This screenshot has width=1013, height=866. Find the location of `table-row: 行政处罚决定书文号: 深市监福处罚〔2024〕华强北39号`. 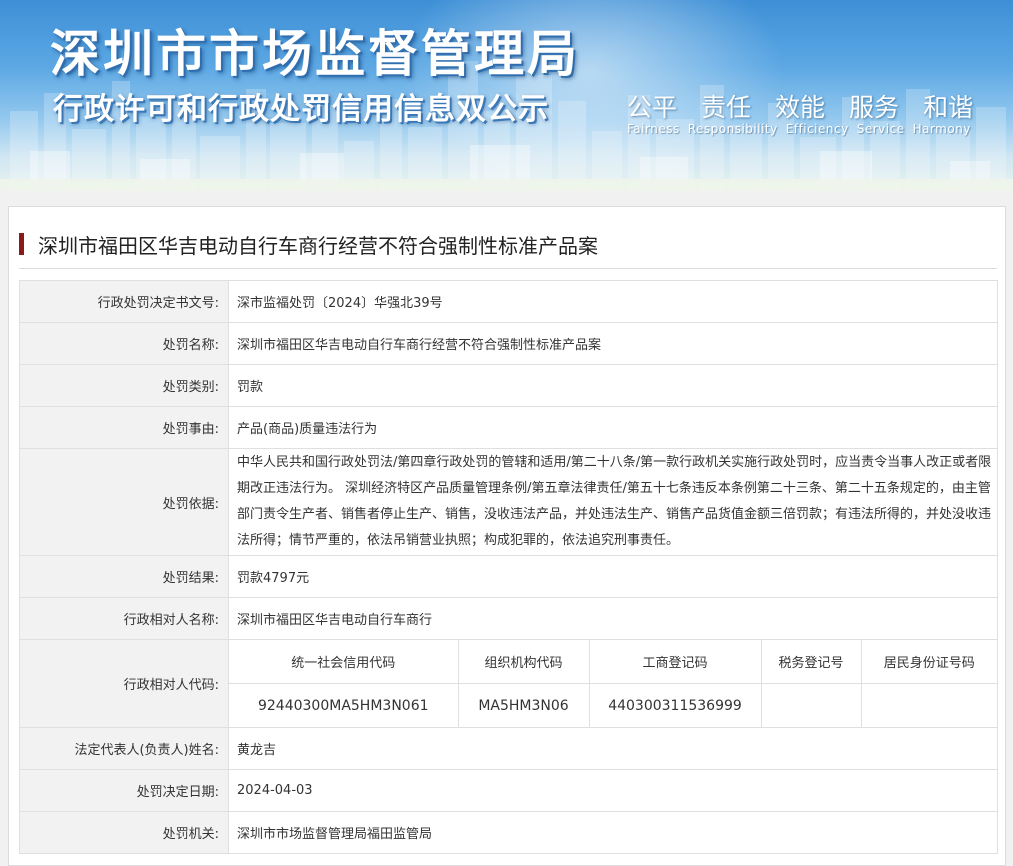

table-row: 行政处罚决定书文号: 深市监福处罚〔2024〕华强北39号 is located at coordinates (508, 301).